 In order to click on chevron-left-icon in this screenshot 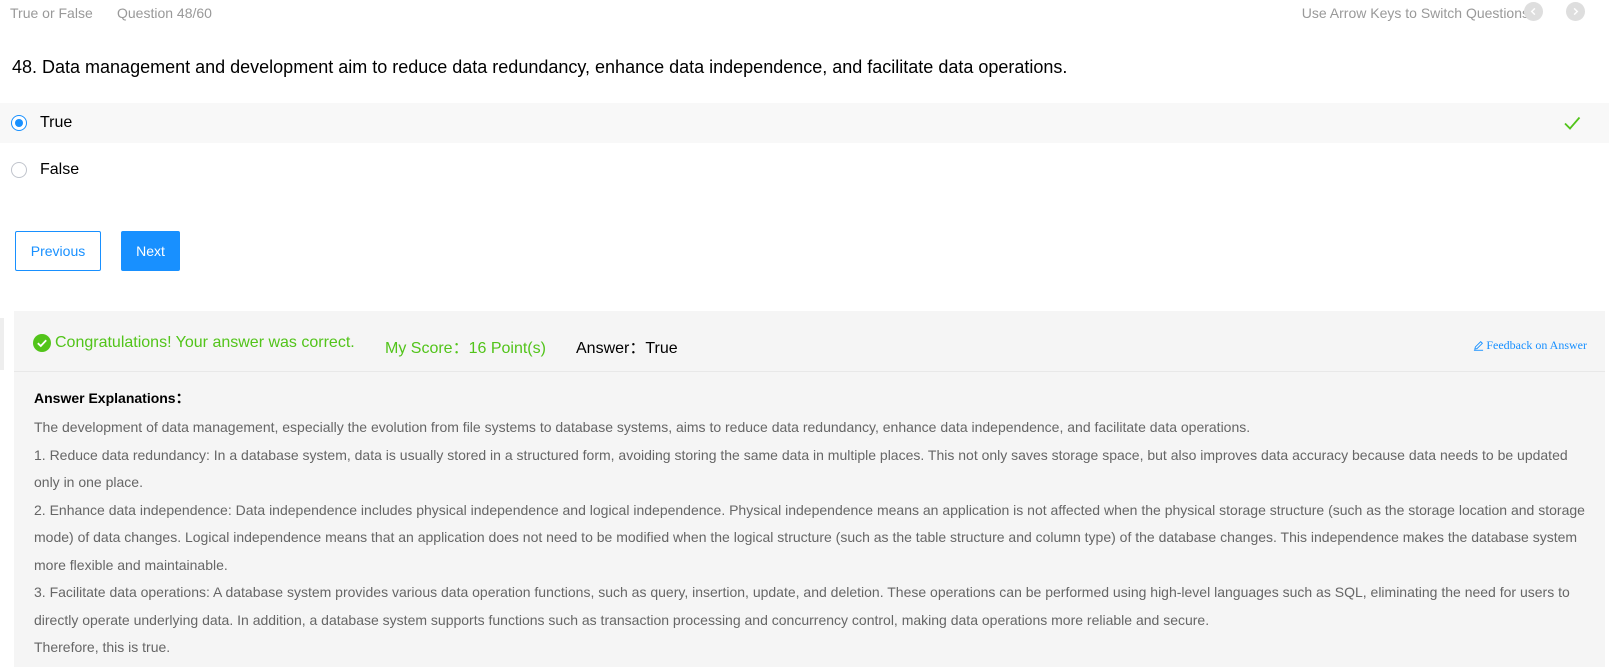, I will do `click(1533, 11)`.